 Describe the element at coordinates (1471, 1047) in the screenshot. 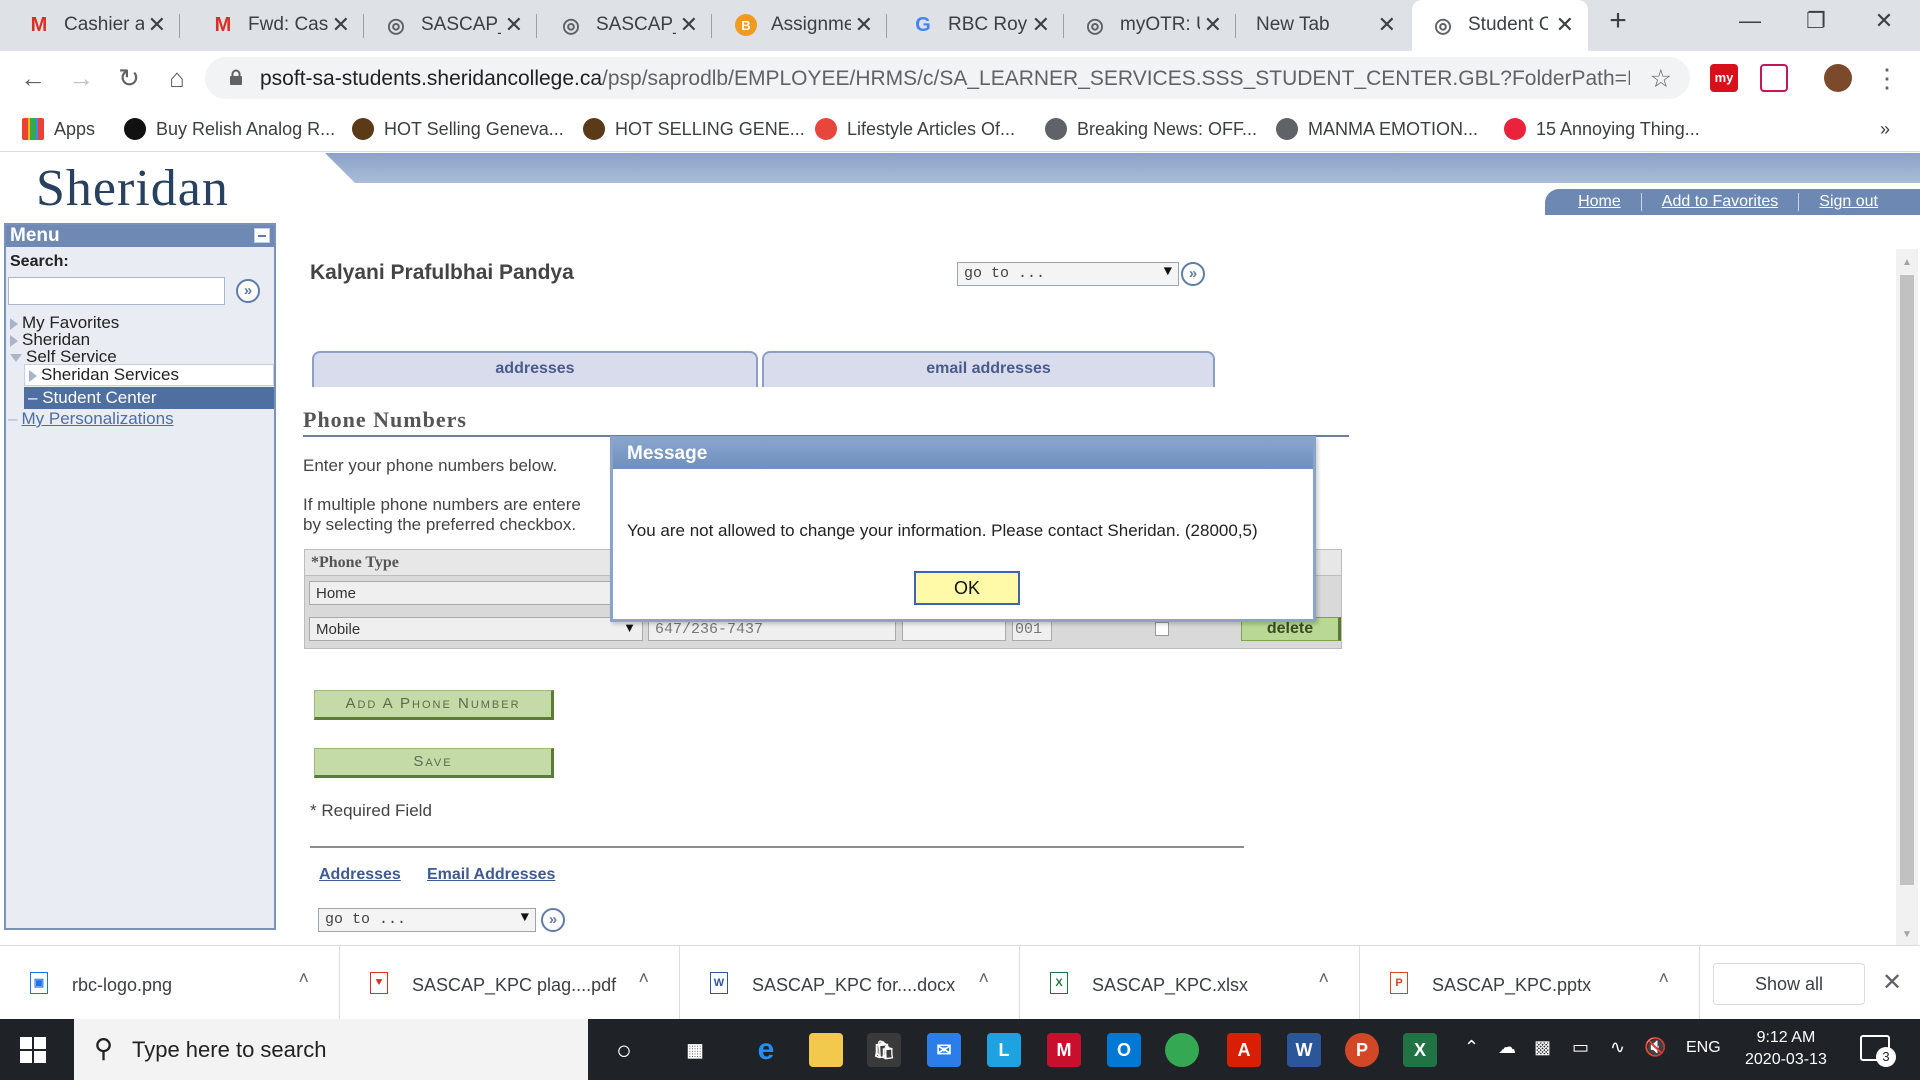

I see `show-hidden-icons: ⌃` at that location.